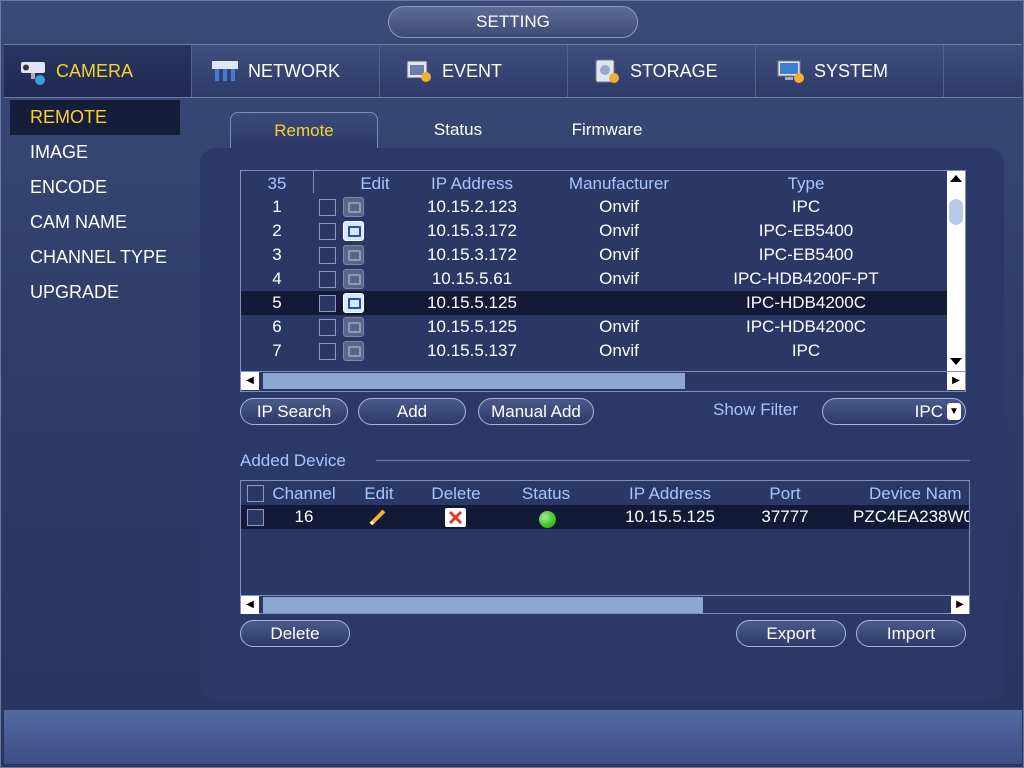 This screenshot has width=1024, height=768. I want to click on show-filter-select: IPC ▼, so click(894, 411).